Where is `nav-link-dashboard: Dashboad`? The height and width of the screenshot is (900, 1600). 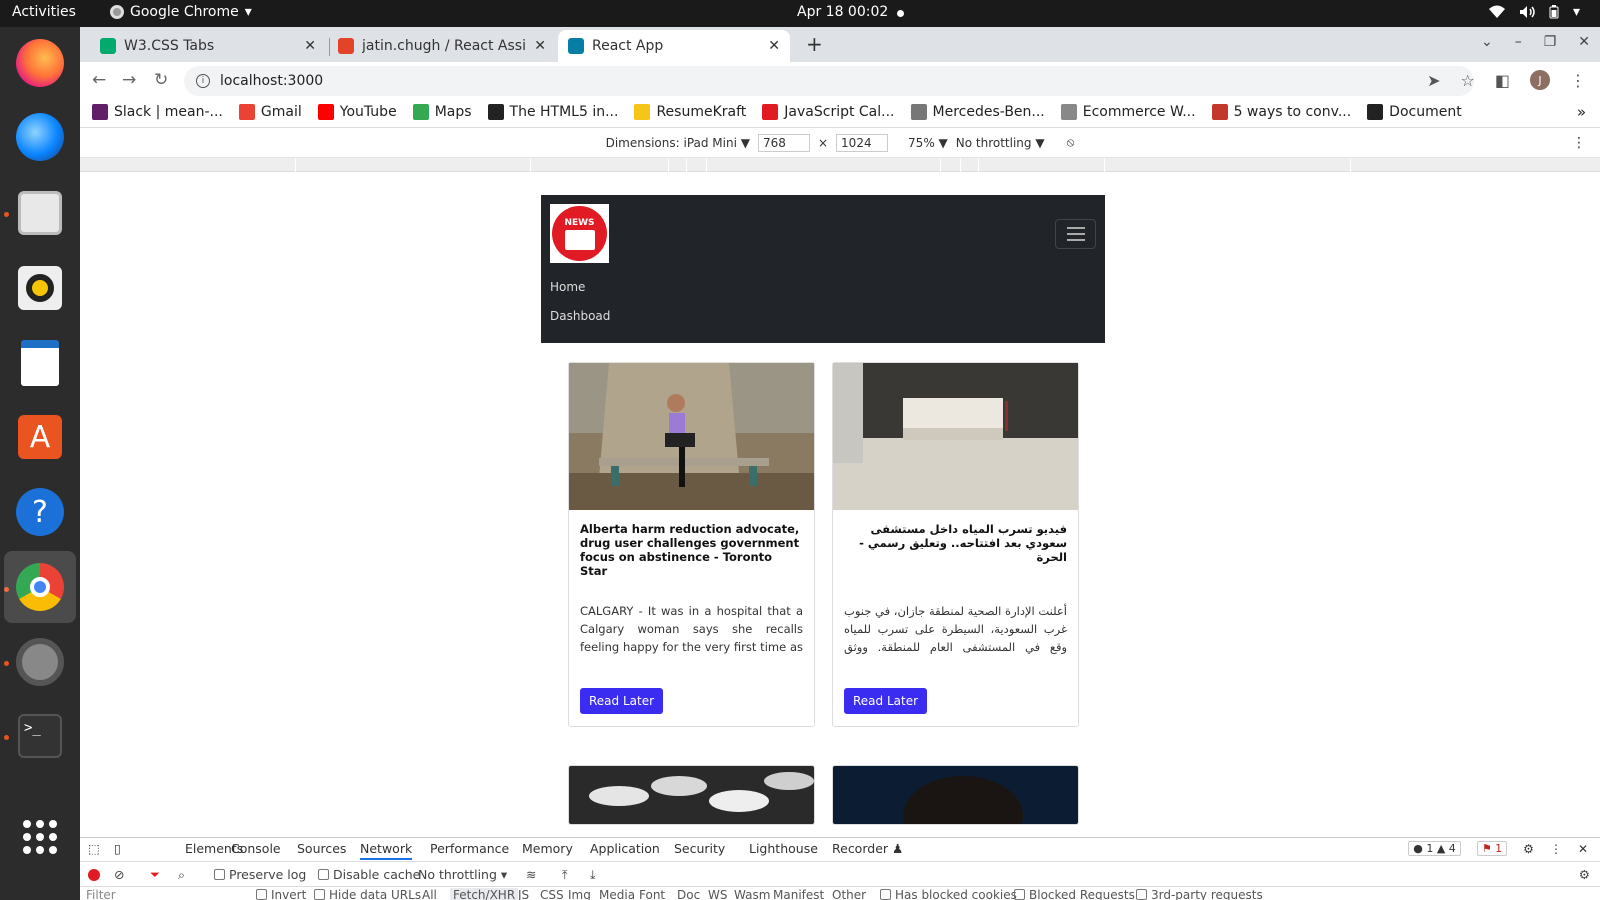 nav-link-dashboard: Dashboad is located at coordinates (580, 316).